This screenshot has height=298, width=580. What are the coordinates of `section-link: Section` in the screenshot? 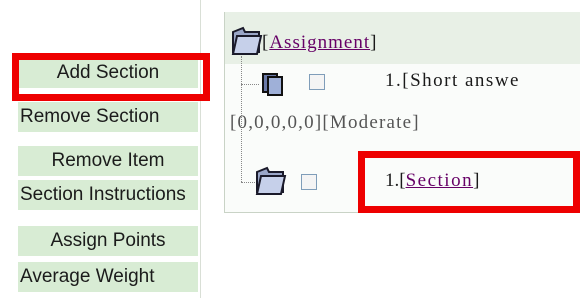 It's located at (440, 180).